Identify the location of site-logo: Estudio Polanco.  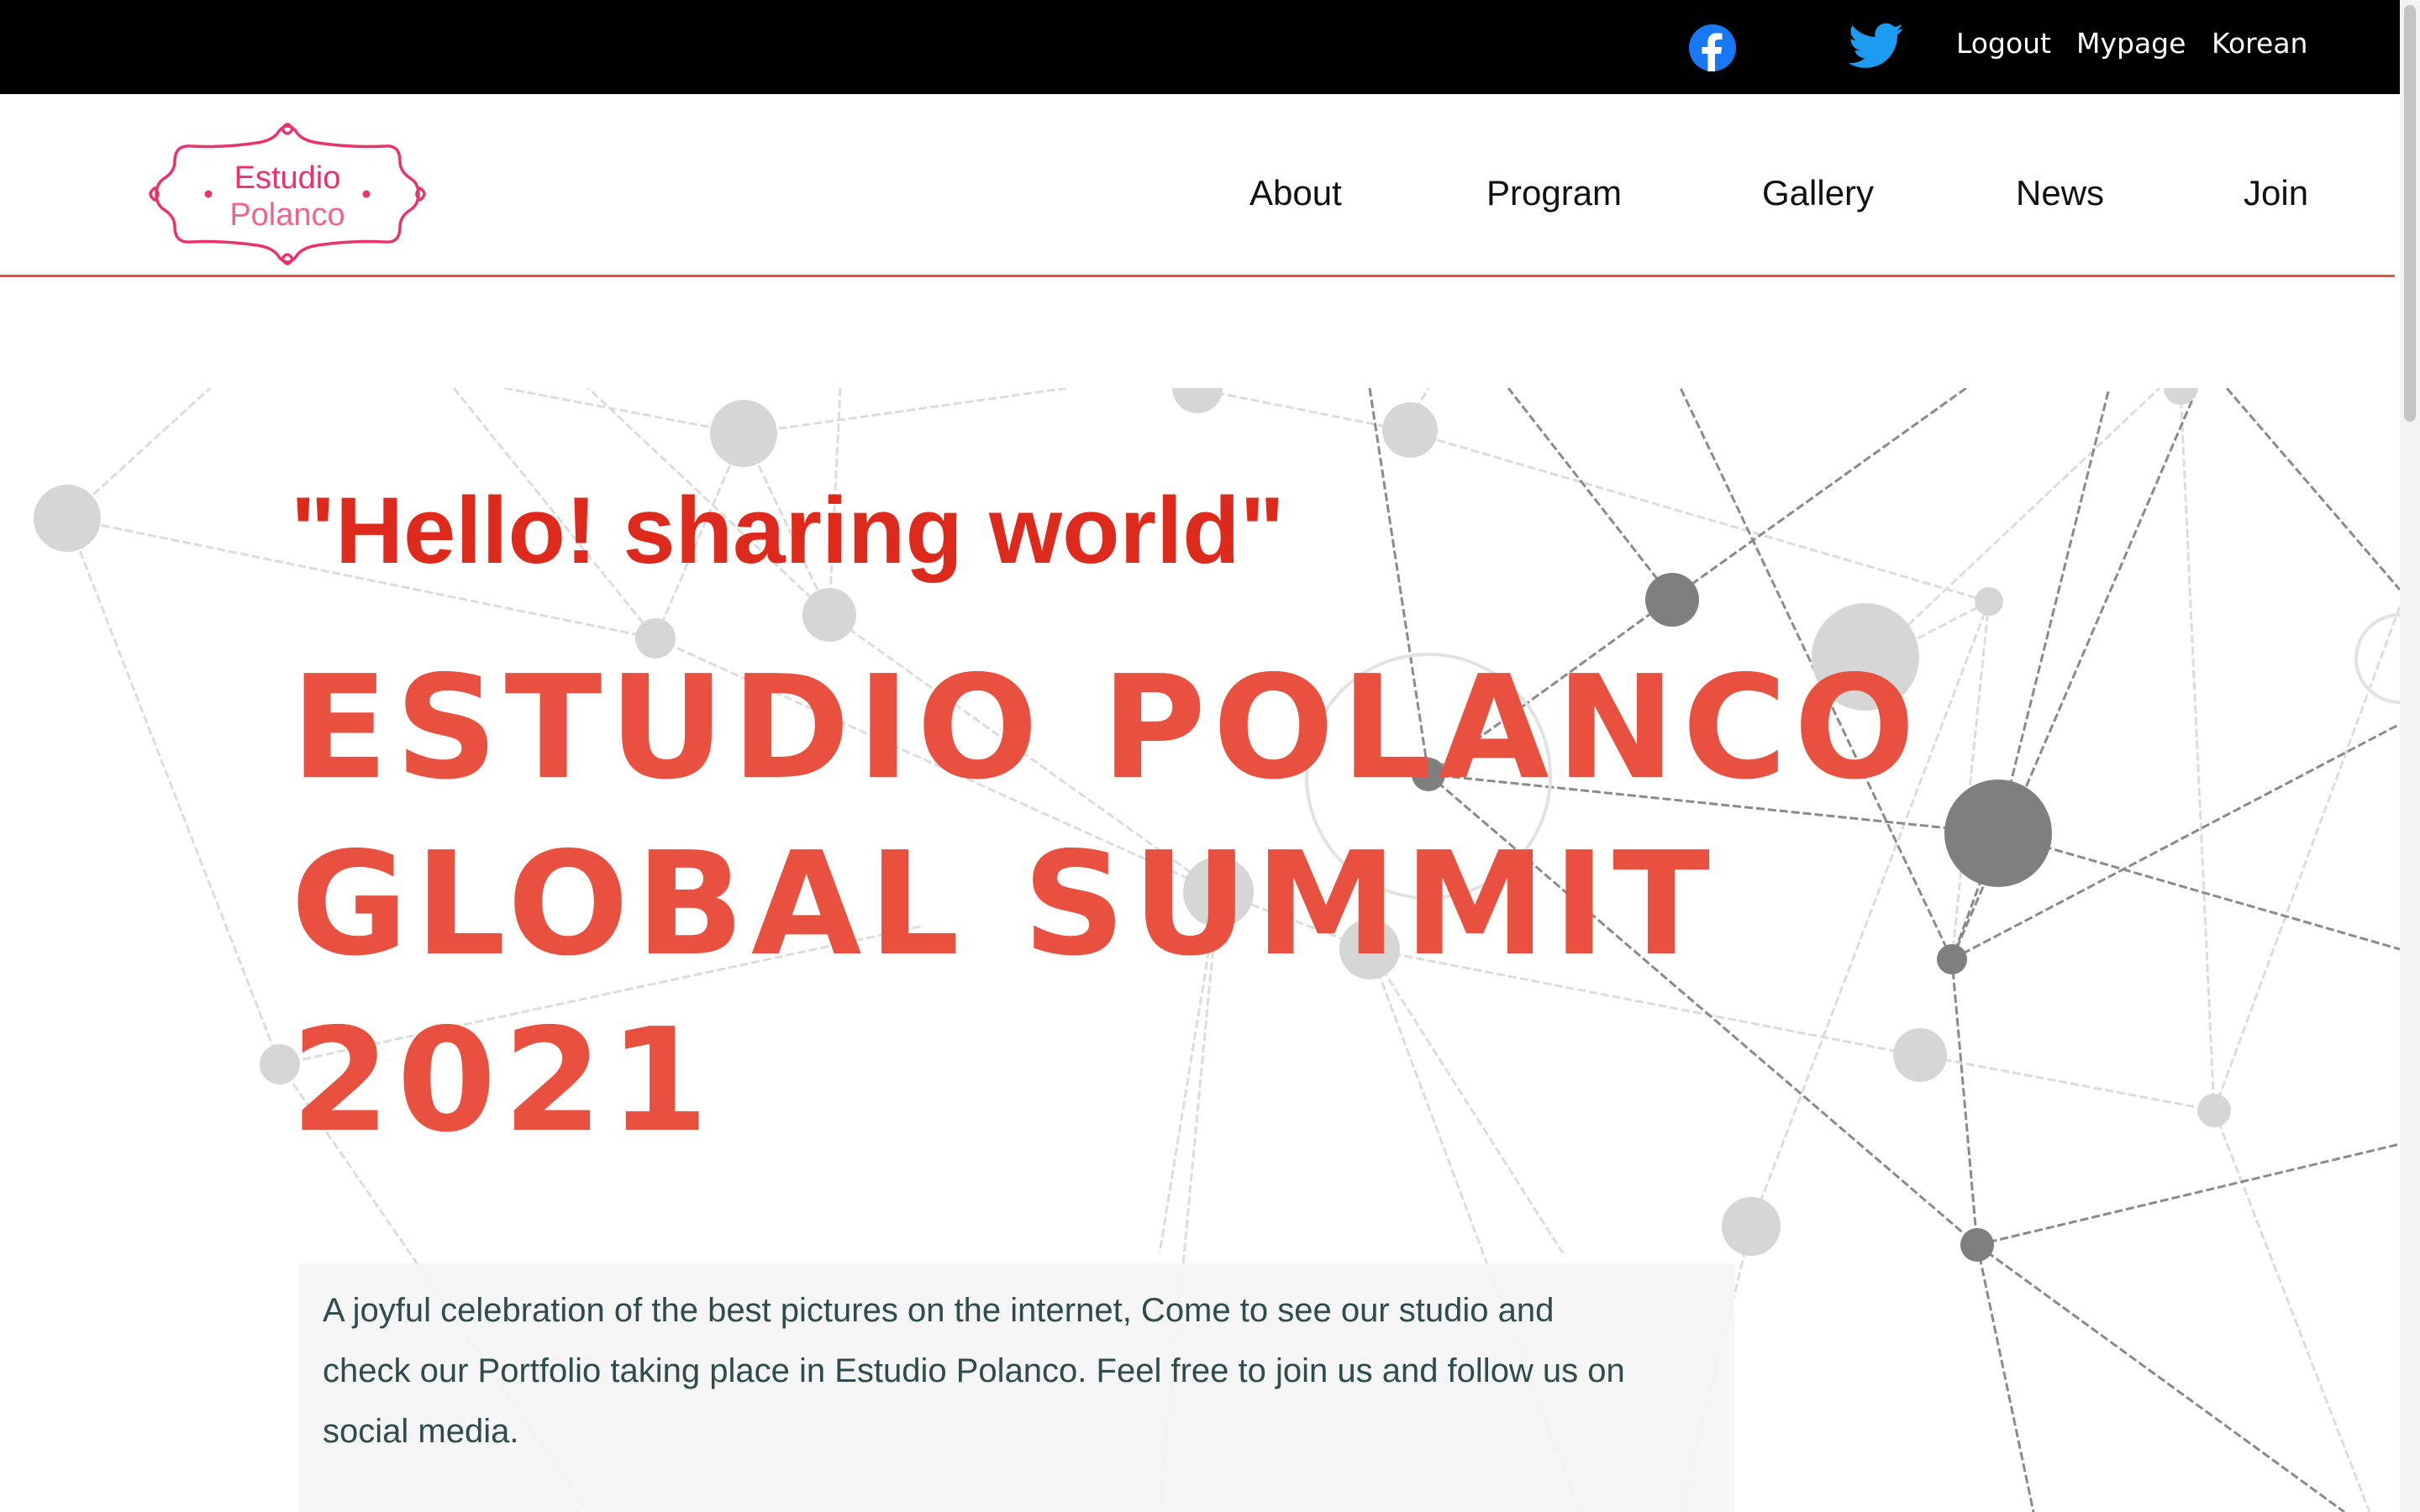
(287, 194).